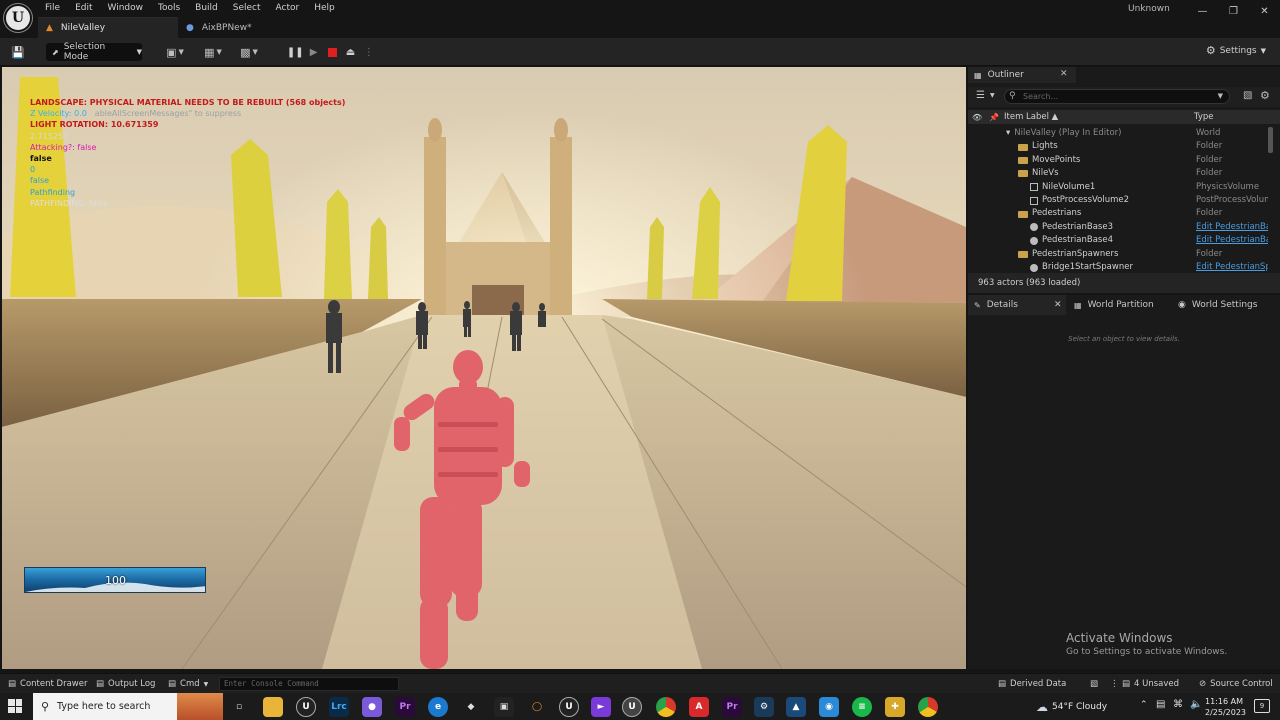 The width and height of the screenshot is (1280, 720). What do you see at coordinates (1236, 684) in the screenshot?
I see `source-control-button: ⊘ Source Control` at bounding box center [1236, 684].